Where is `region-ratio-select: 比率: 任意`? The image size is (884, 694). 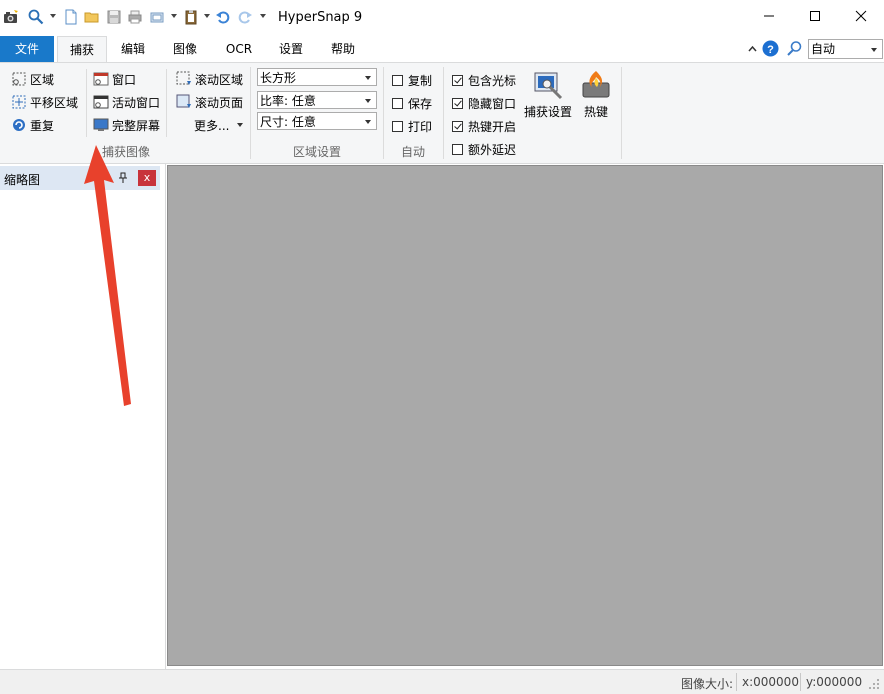 region-ratio-select: 比率: 任意 is located at coordinates (317, 100).